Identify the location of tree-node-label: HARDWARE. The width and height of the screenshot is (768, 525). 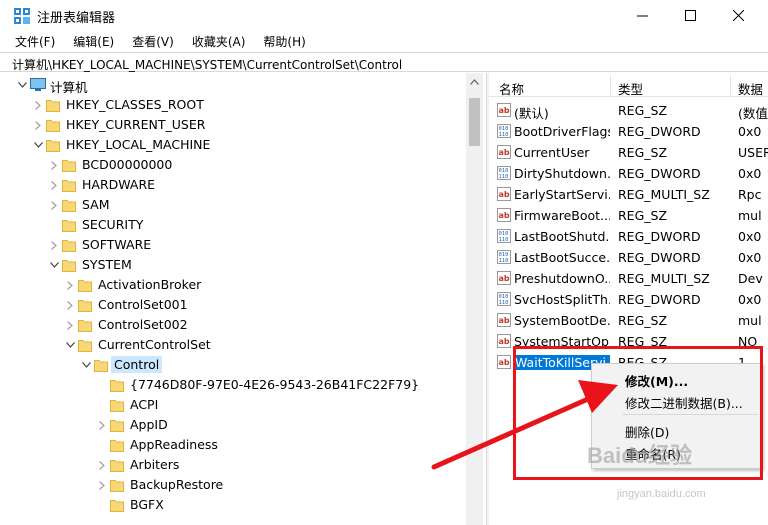
(119, 184).